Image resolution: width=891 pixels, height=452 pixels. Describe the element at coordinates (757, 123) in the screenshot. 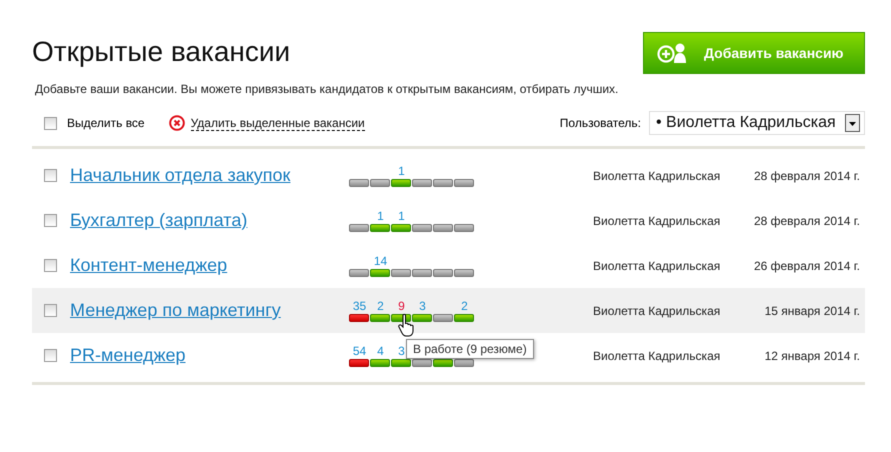

I see `user-select: • Виолетта Кадрильская` at that location.